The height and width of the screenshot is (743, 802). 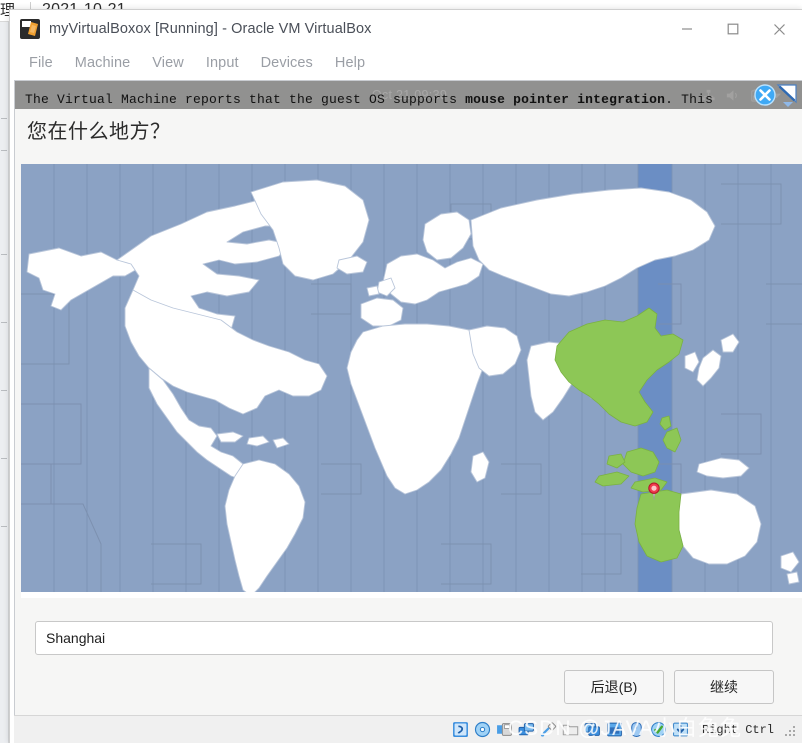 What do you see at coordinates (350, 63) in the screenshot?
I see `menu-help: Help` at bounding box center [350, 63].